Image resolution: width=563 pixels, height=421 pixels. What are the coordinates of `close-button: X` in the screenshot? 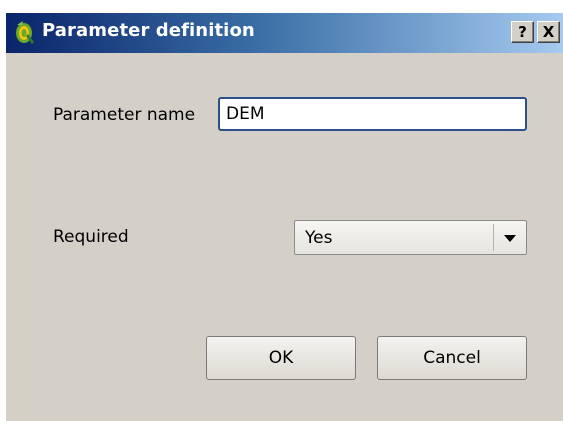 It's located at (548, 32).